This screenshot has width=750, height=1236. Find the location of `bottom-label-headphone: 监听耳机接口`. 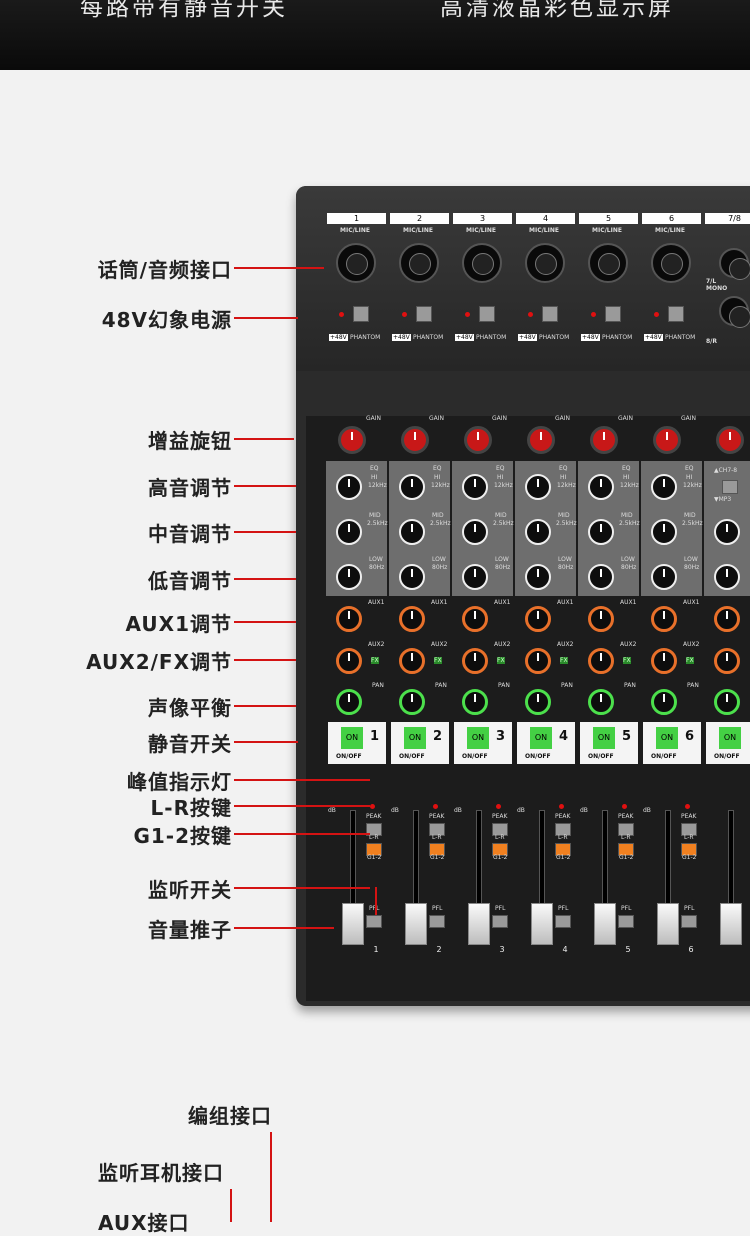

bottom-label-headphone: 监听耳机接口 is located at coordinates (161, 1173).